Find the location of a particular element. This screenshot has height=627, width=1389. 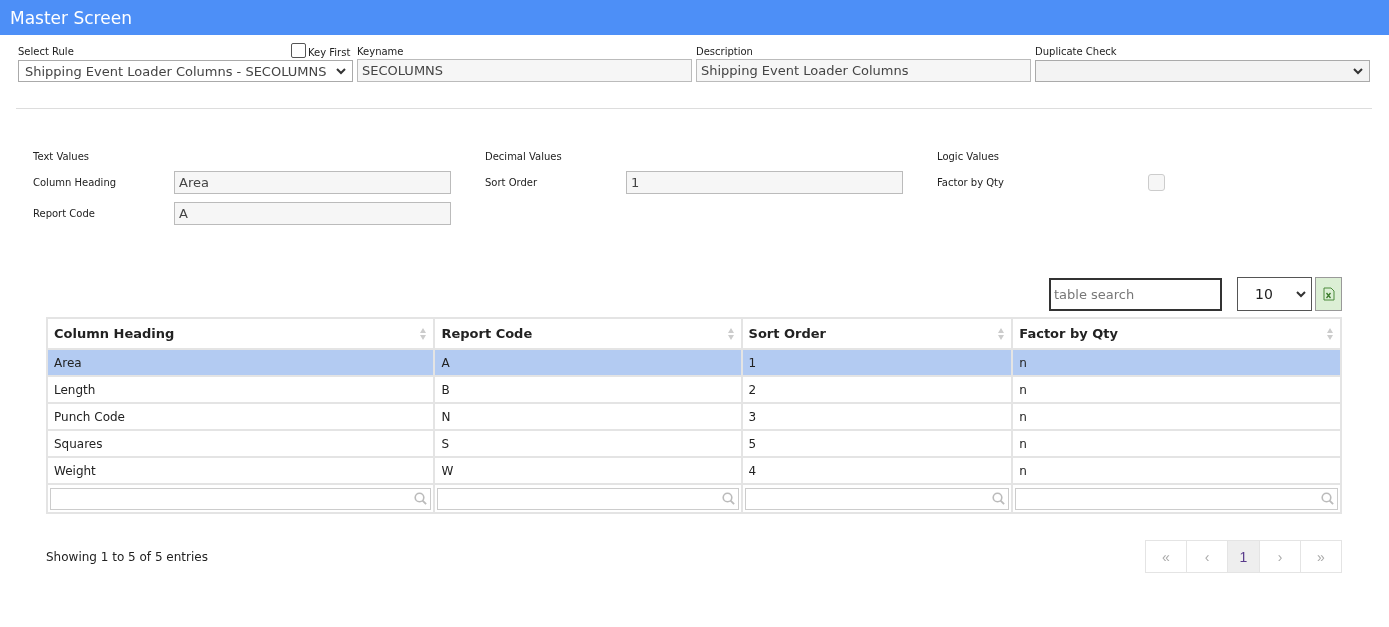

select-dropdown is located at coordinates (1202, 71).